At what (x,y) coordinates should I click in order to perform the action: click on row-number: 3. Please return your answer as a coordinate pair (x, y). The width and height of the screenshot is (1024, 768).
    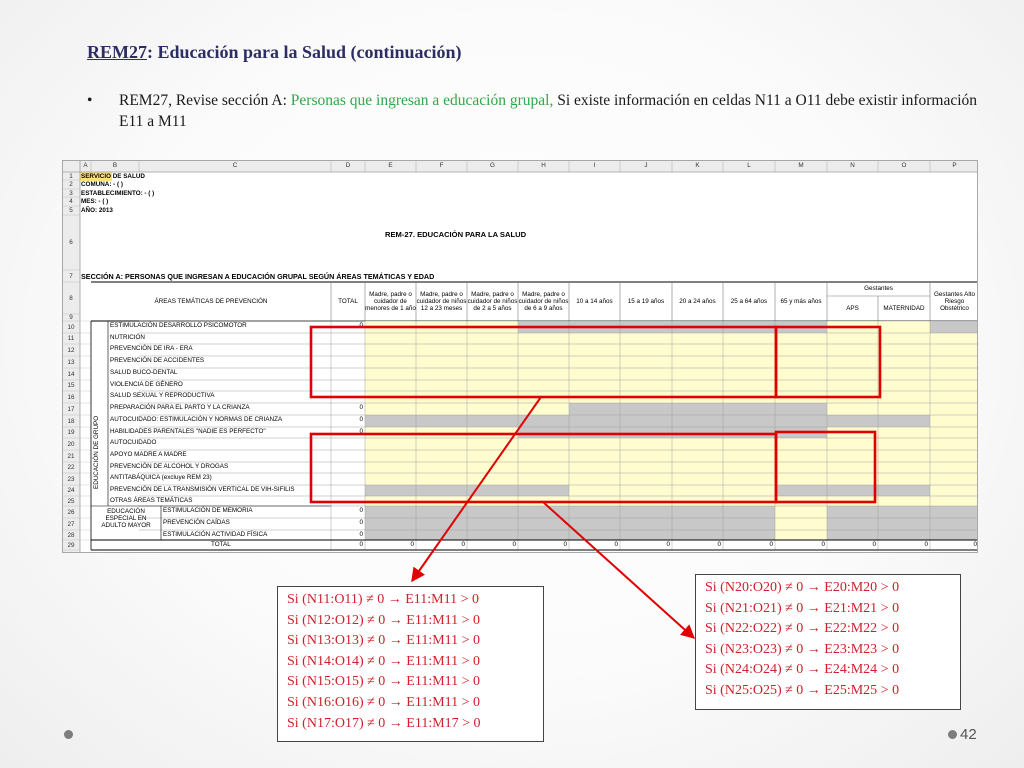
    Looking at the image, I should click on (71, 193).